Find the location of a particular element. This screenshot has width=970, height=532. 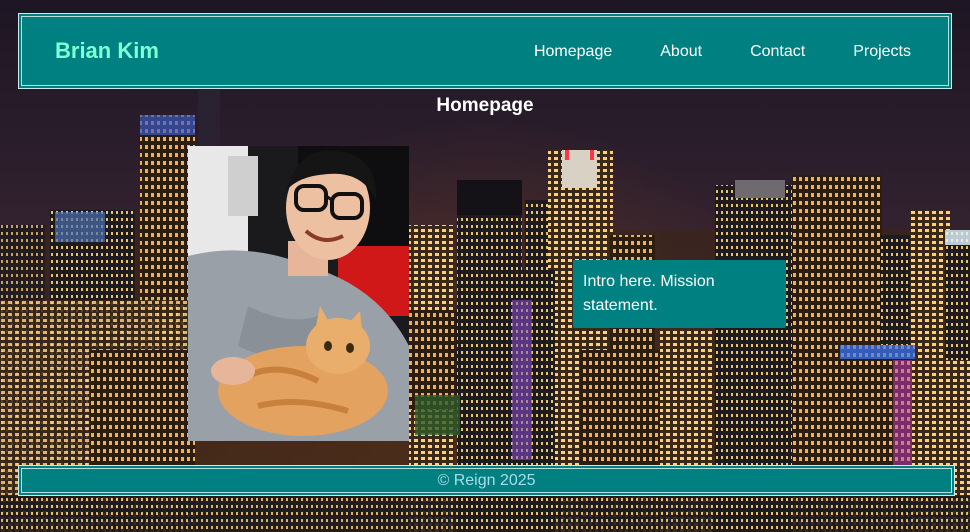

nav-link-projects: Projects is located at coordinates (882, 52).